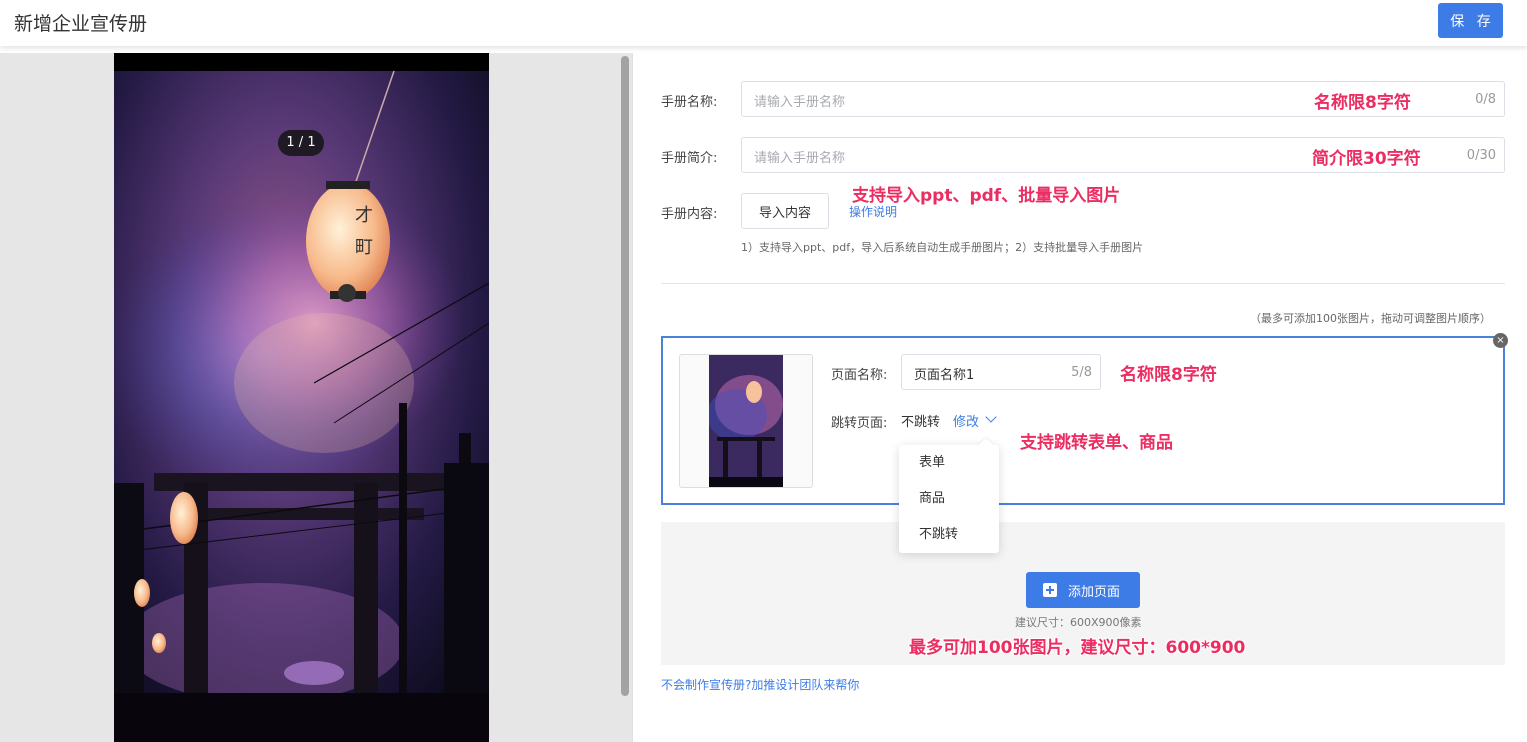  I want to click on jump-dropdown: 表单 商品 不跳转, so click(949, 495).